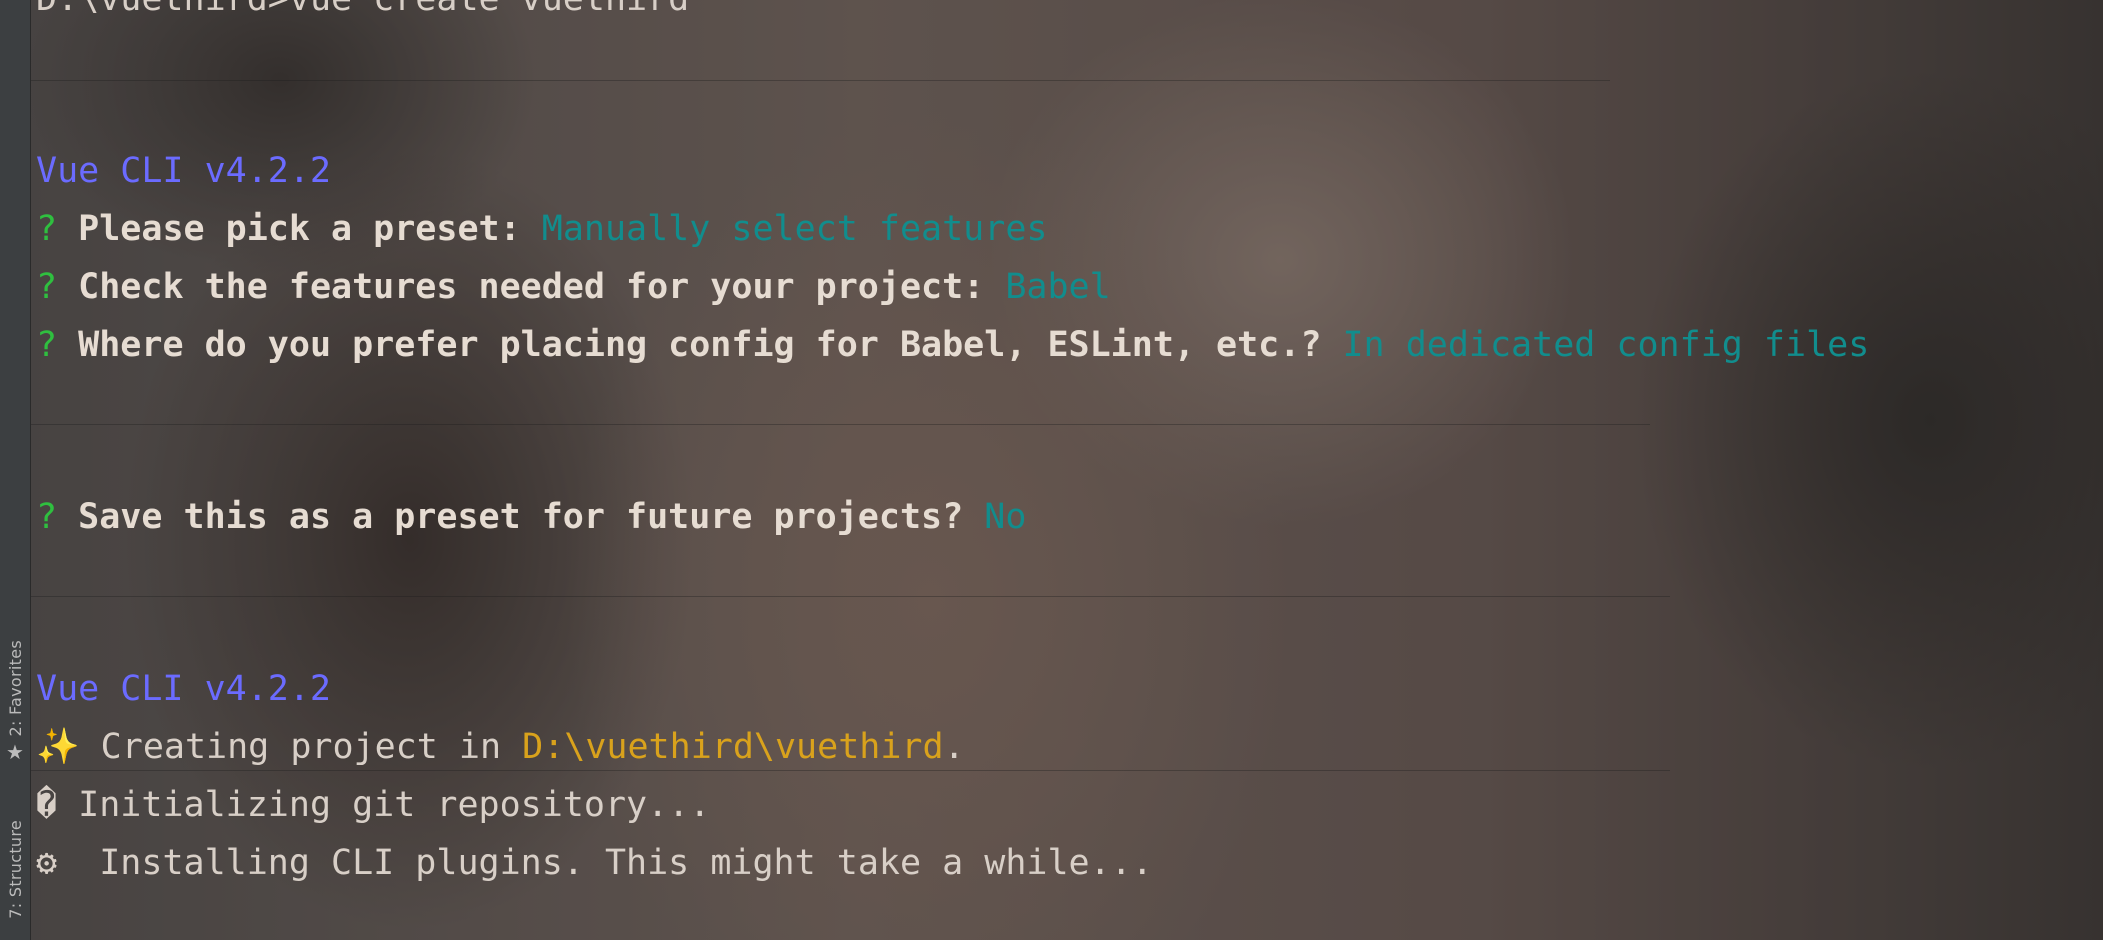  Describe the element at coordinates (733, 747) in the screenshot. I see `project-path: D:\vuethird\vuethird` at that location.